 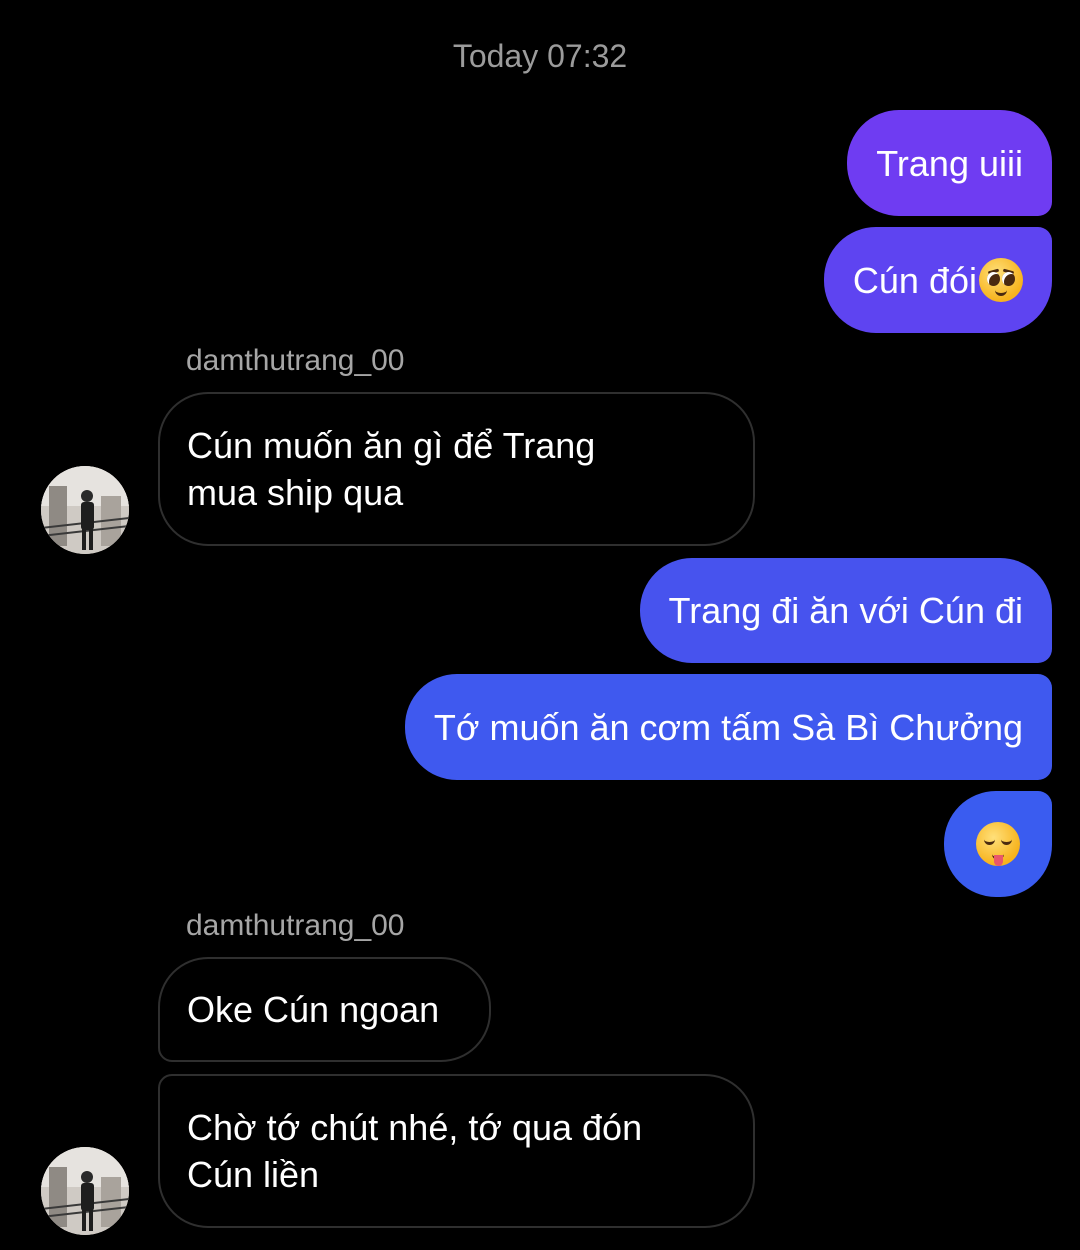 I want to click on outgoing-message-bubble: Trang uiii, so click(x=949, y=163).